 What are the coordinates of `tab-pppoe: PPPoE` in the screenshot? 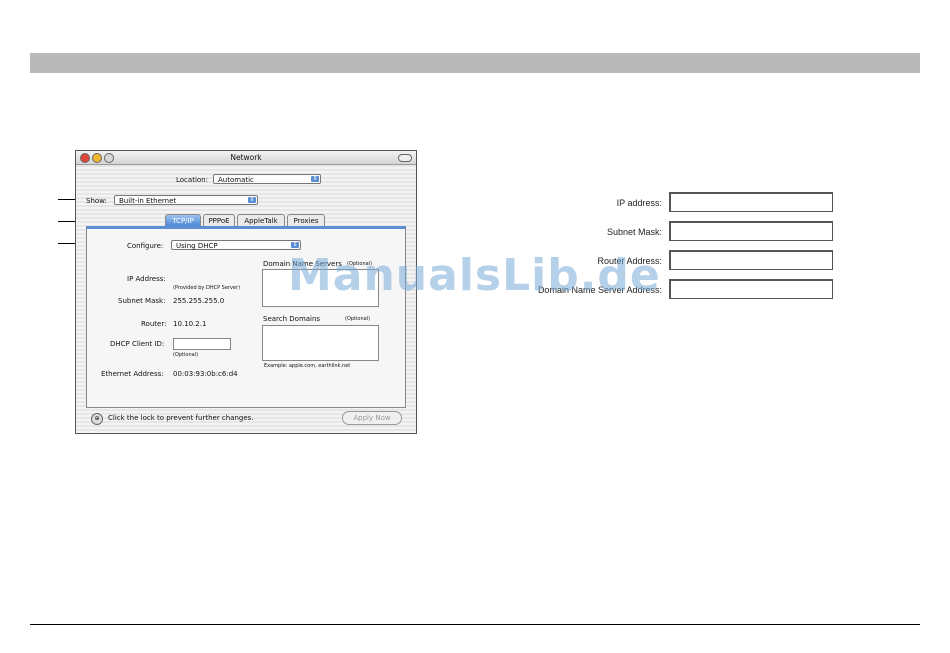 It's located at (219, 220).